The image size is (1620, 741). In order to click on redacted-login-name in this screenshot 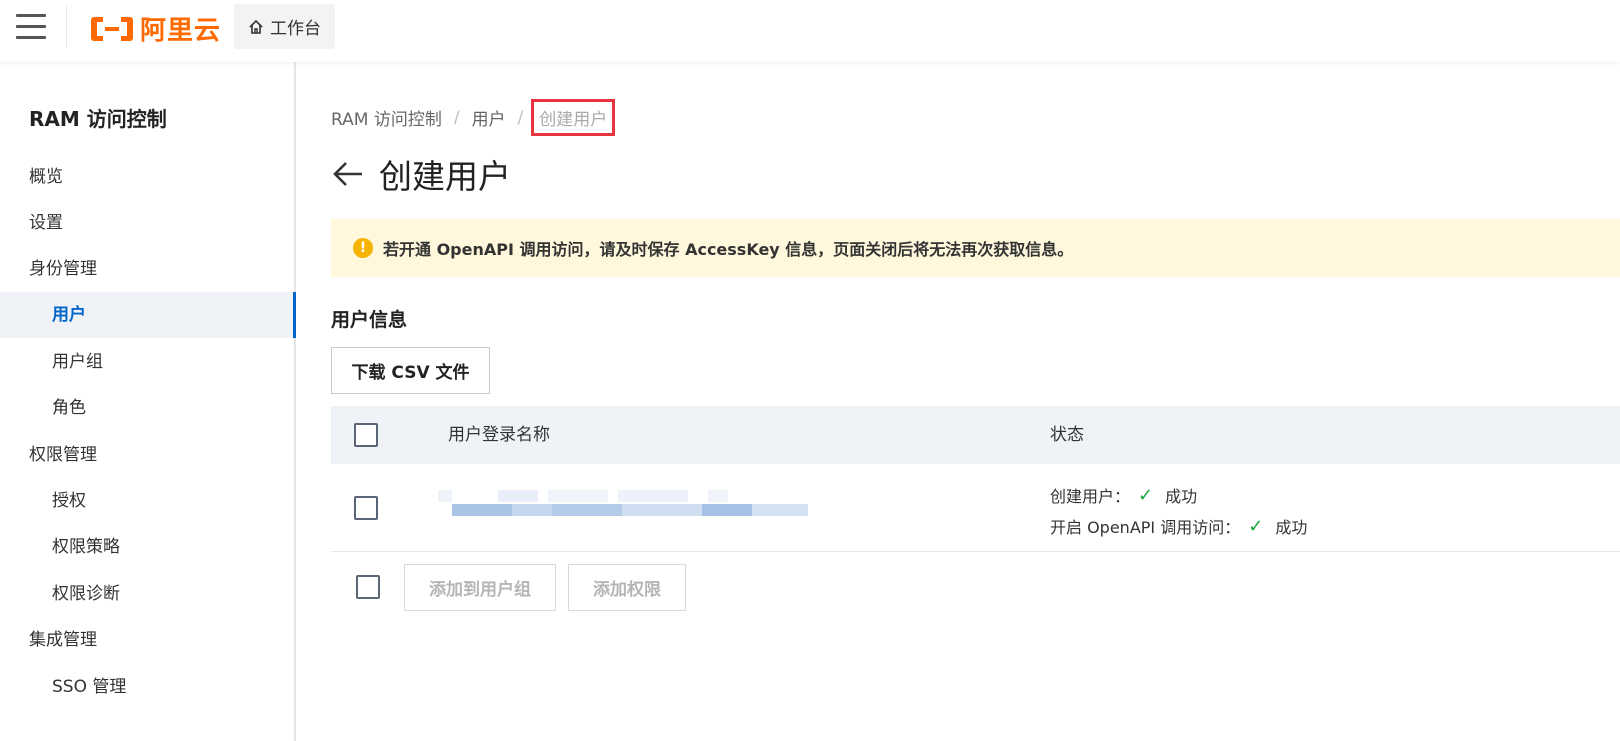, I will do `click(623, 504)`.